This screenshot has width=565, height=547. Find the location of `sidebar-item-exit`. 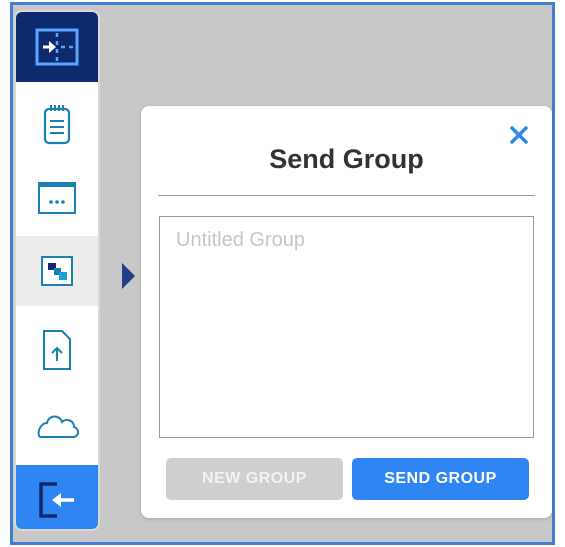

sidebar-item-exit is located at coordinates (57, 497).